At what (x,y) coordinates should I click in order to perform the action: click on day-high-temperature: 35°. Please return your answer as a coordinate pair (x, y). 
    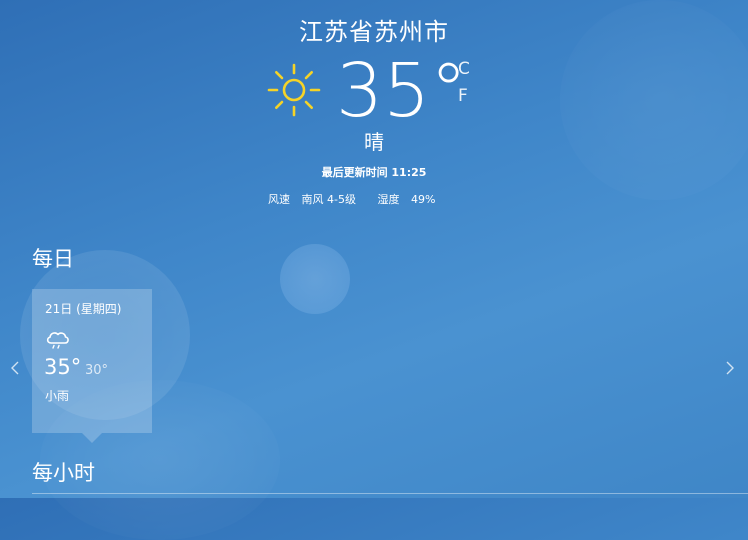
    Looking at the image, I should click on (63, 367).